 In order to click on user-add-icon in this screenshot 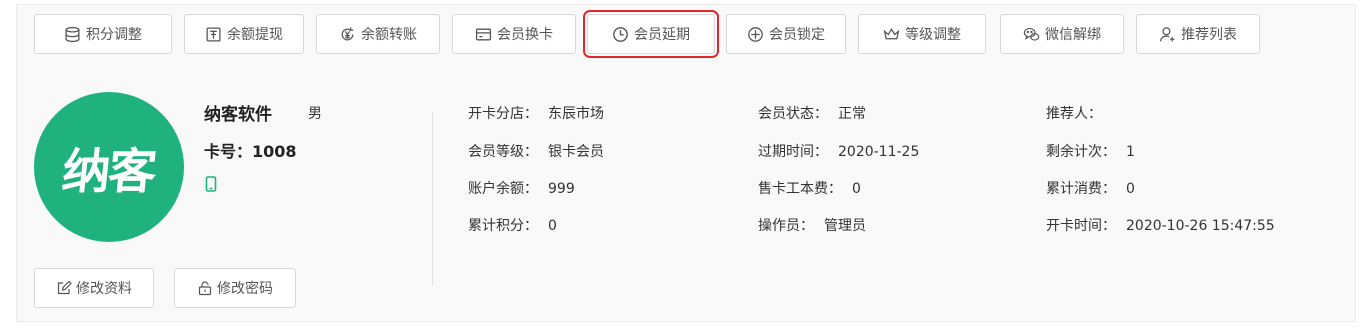, I will do `click(1167, 33)`.